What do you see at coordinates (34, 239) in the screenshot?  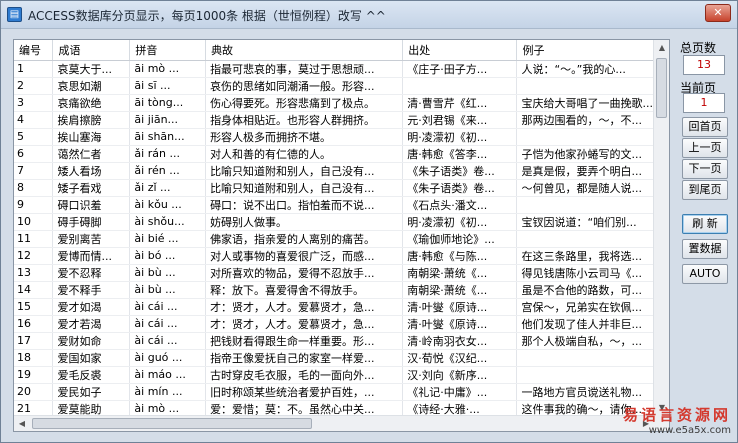 I see `col-id-cell: 11` at bounding box center [34, 239].